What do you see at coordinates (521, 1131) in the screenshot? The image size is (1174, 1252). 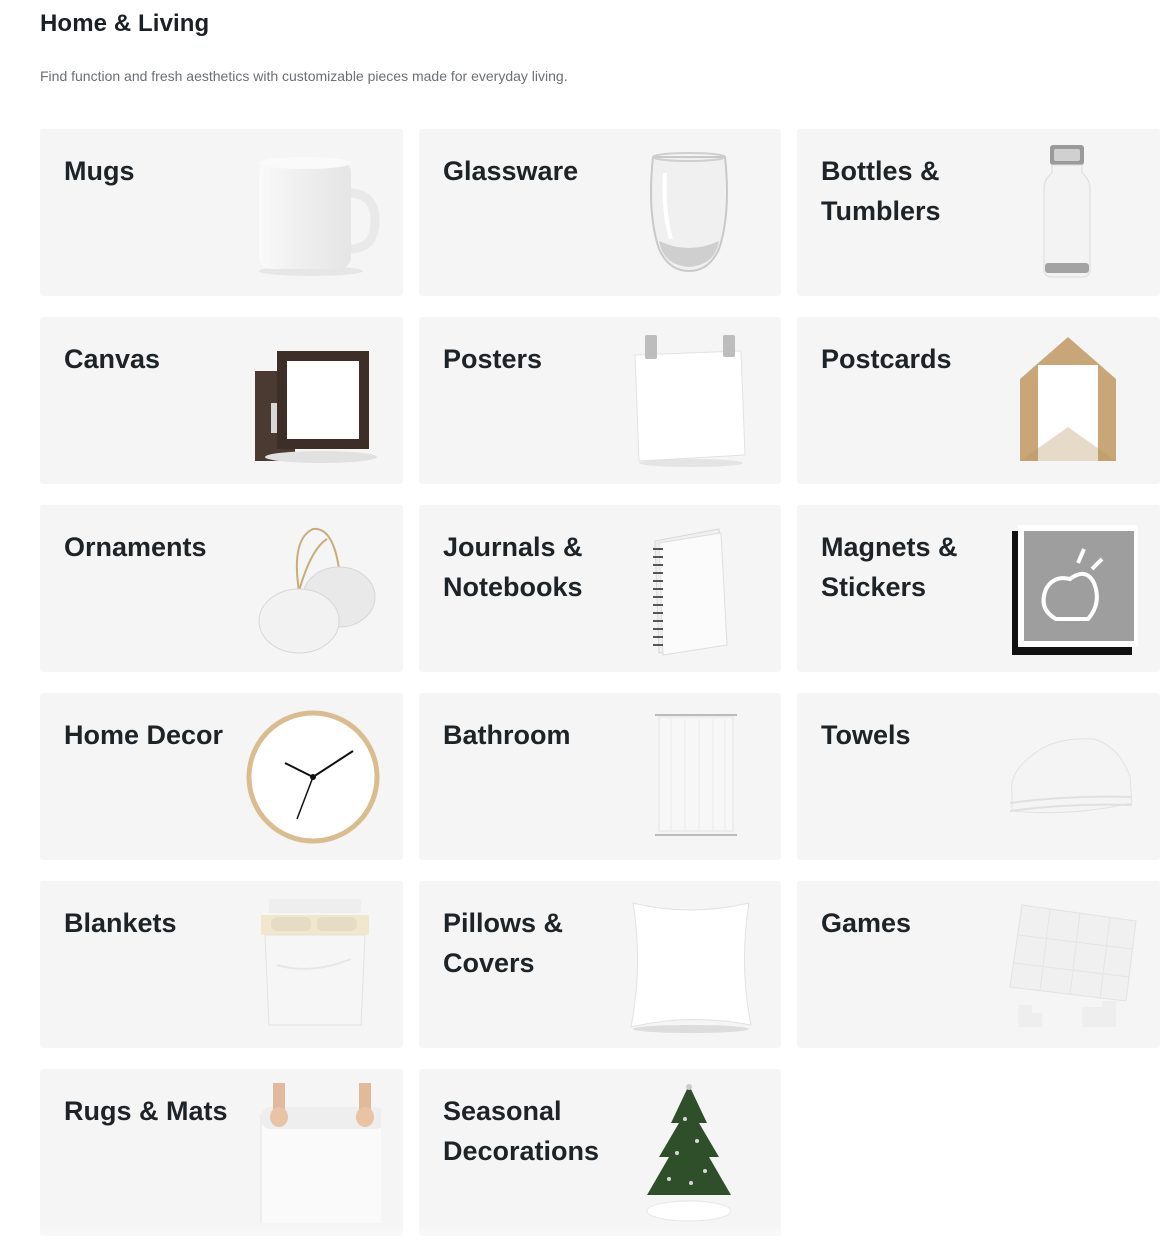 I see `category-label: Seasonal Decorations` at bounding box center [521, 1131].